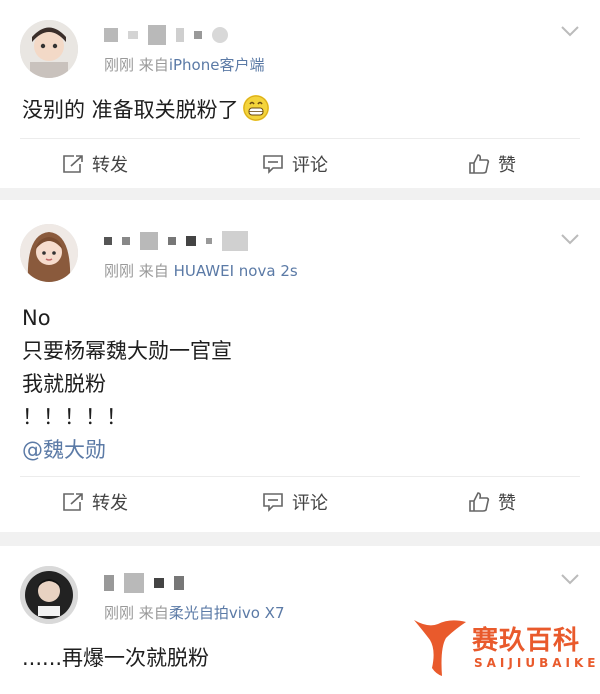 The width and height of the screenshot is (600, 694). I want to click on post-body: 没别的 准备取关脱粉了, so click(145, 110).